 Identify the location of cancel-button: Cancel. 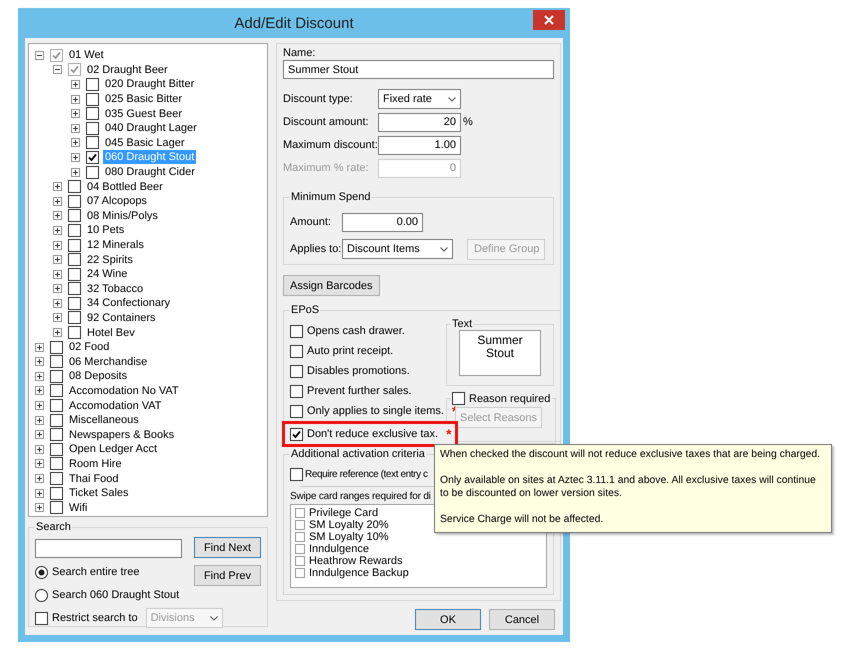
(522, 619).